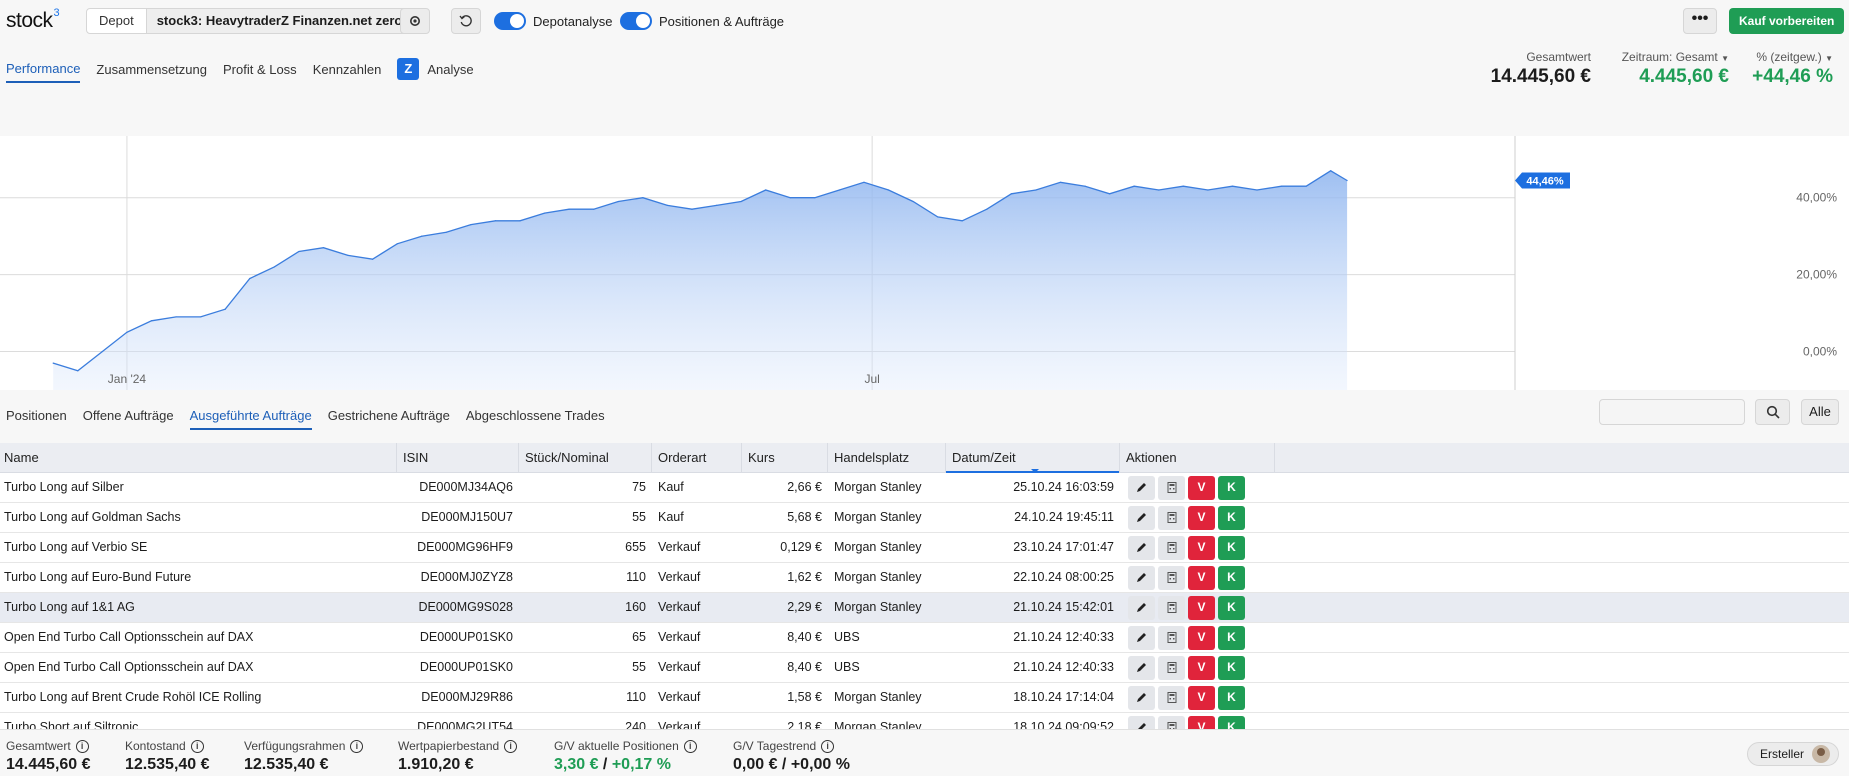 The height and width of the screenshot is (776, 1849). I want to click on cell-orderart: Verkauf, so click(679, 724).